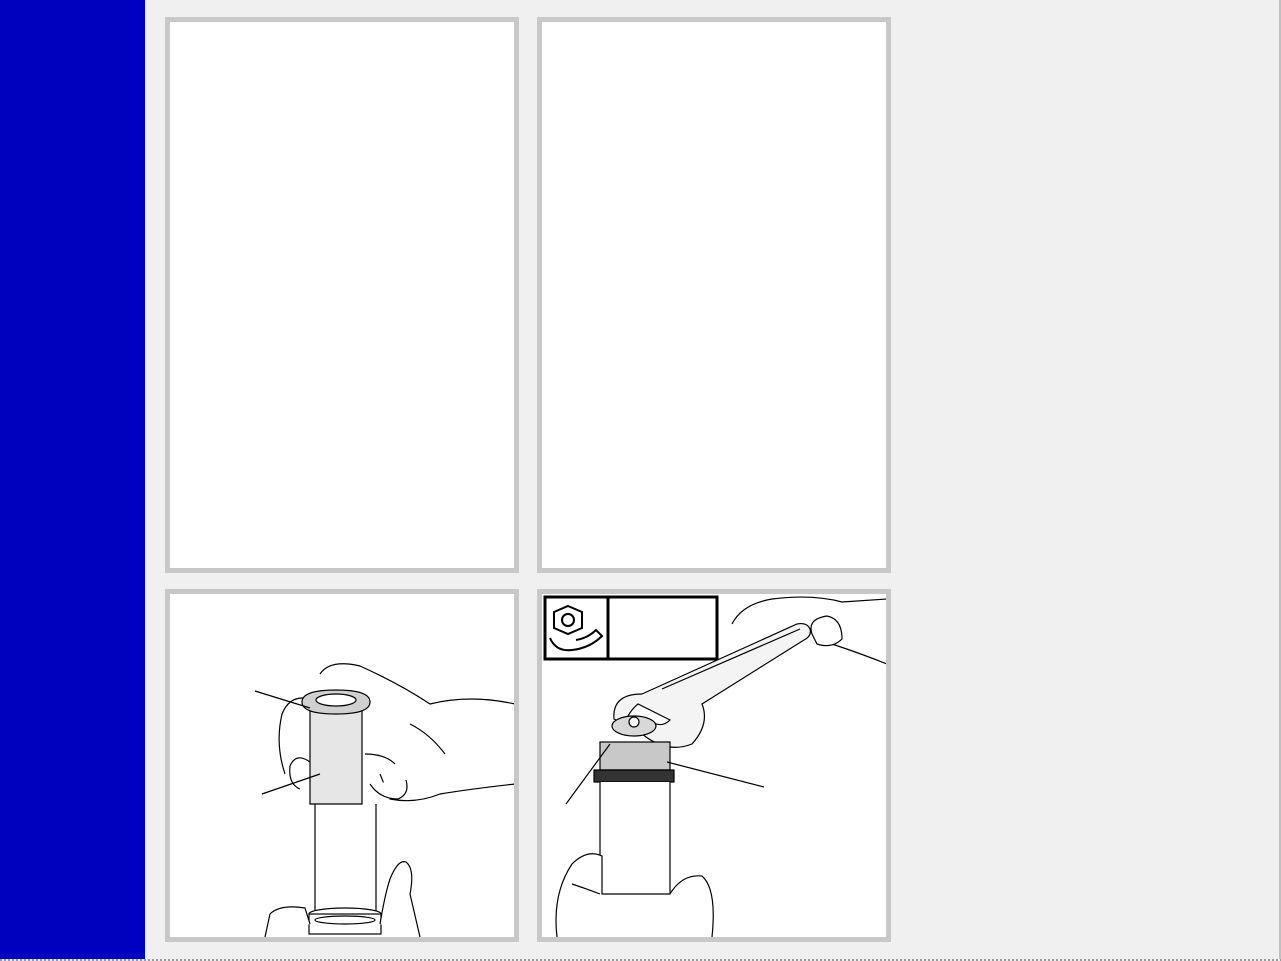 The height and width of the screenshot is (961, 1281). Describe the element at coordinates (631, 628) in the screenshot. I see `torque-wrench-symbol-icon` at that location.